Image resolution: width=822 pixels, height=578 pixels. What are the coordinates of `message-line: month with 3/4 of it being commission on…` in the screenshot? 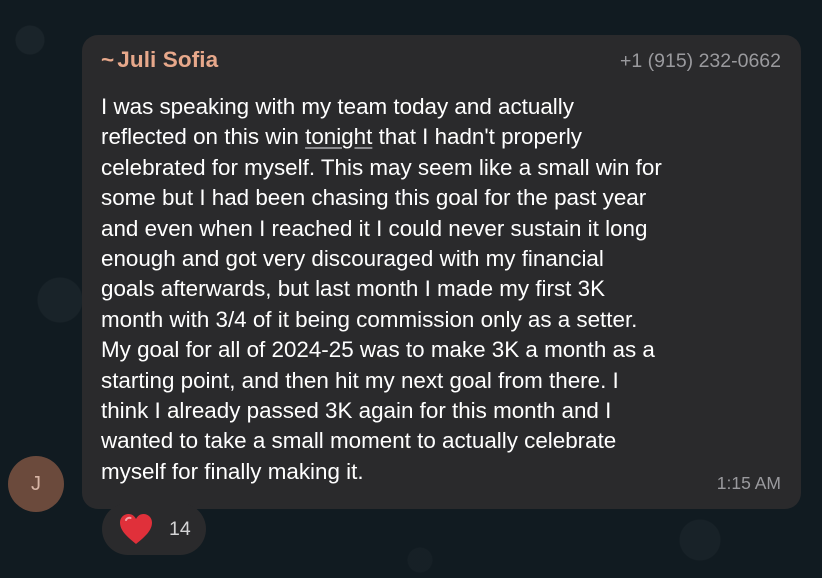 It's located at (369, 319).